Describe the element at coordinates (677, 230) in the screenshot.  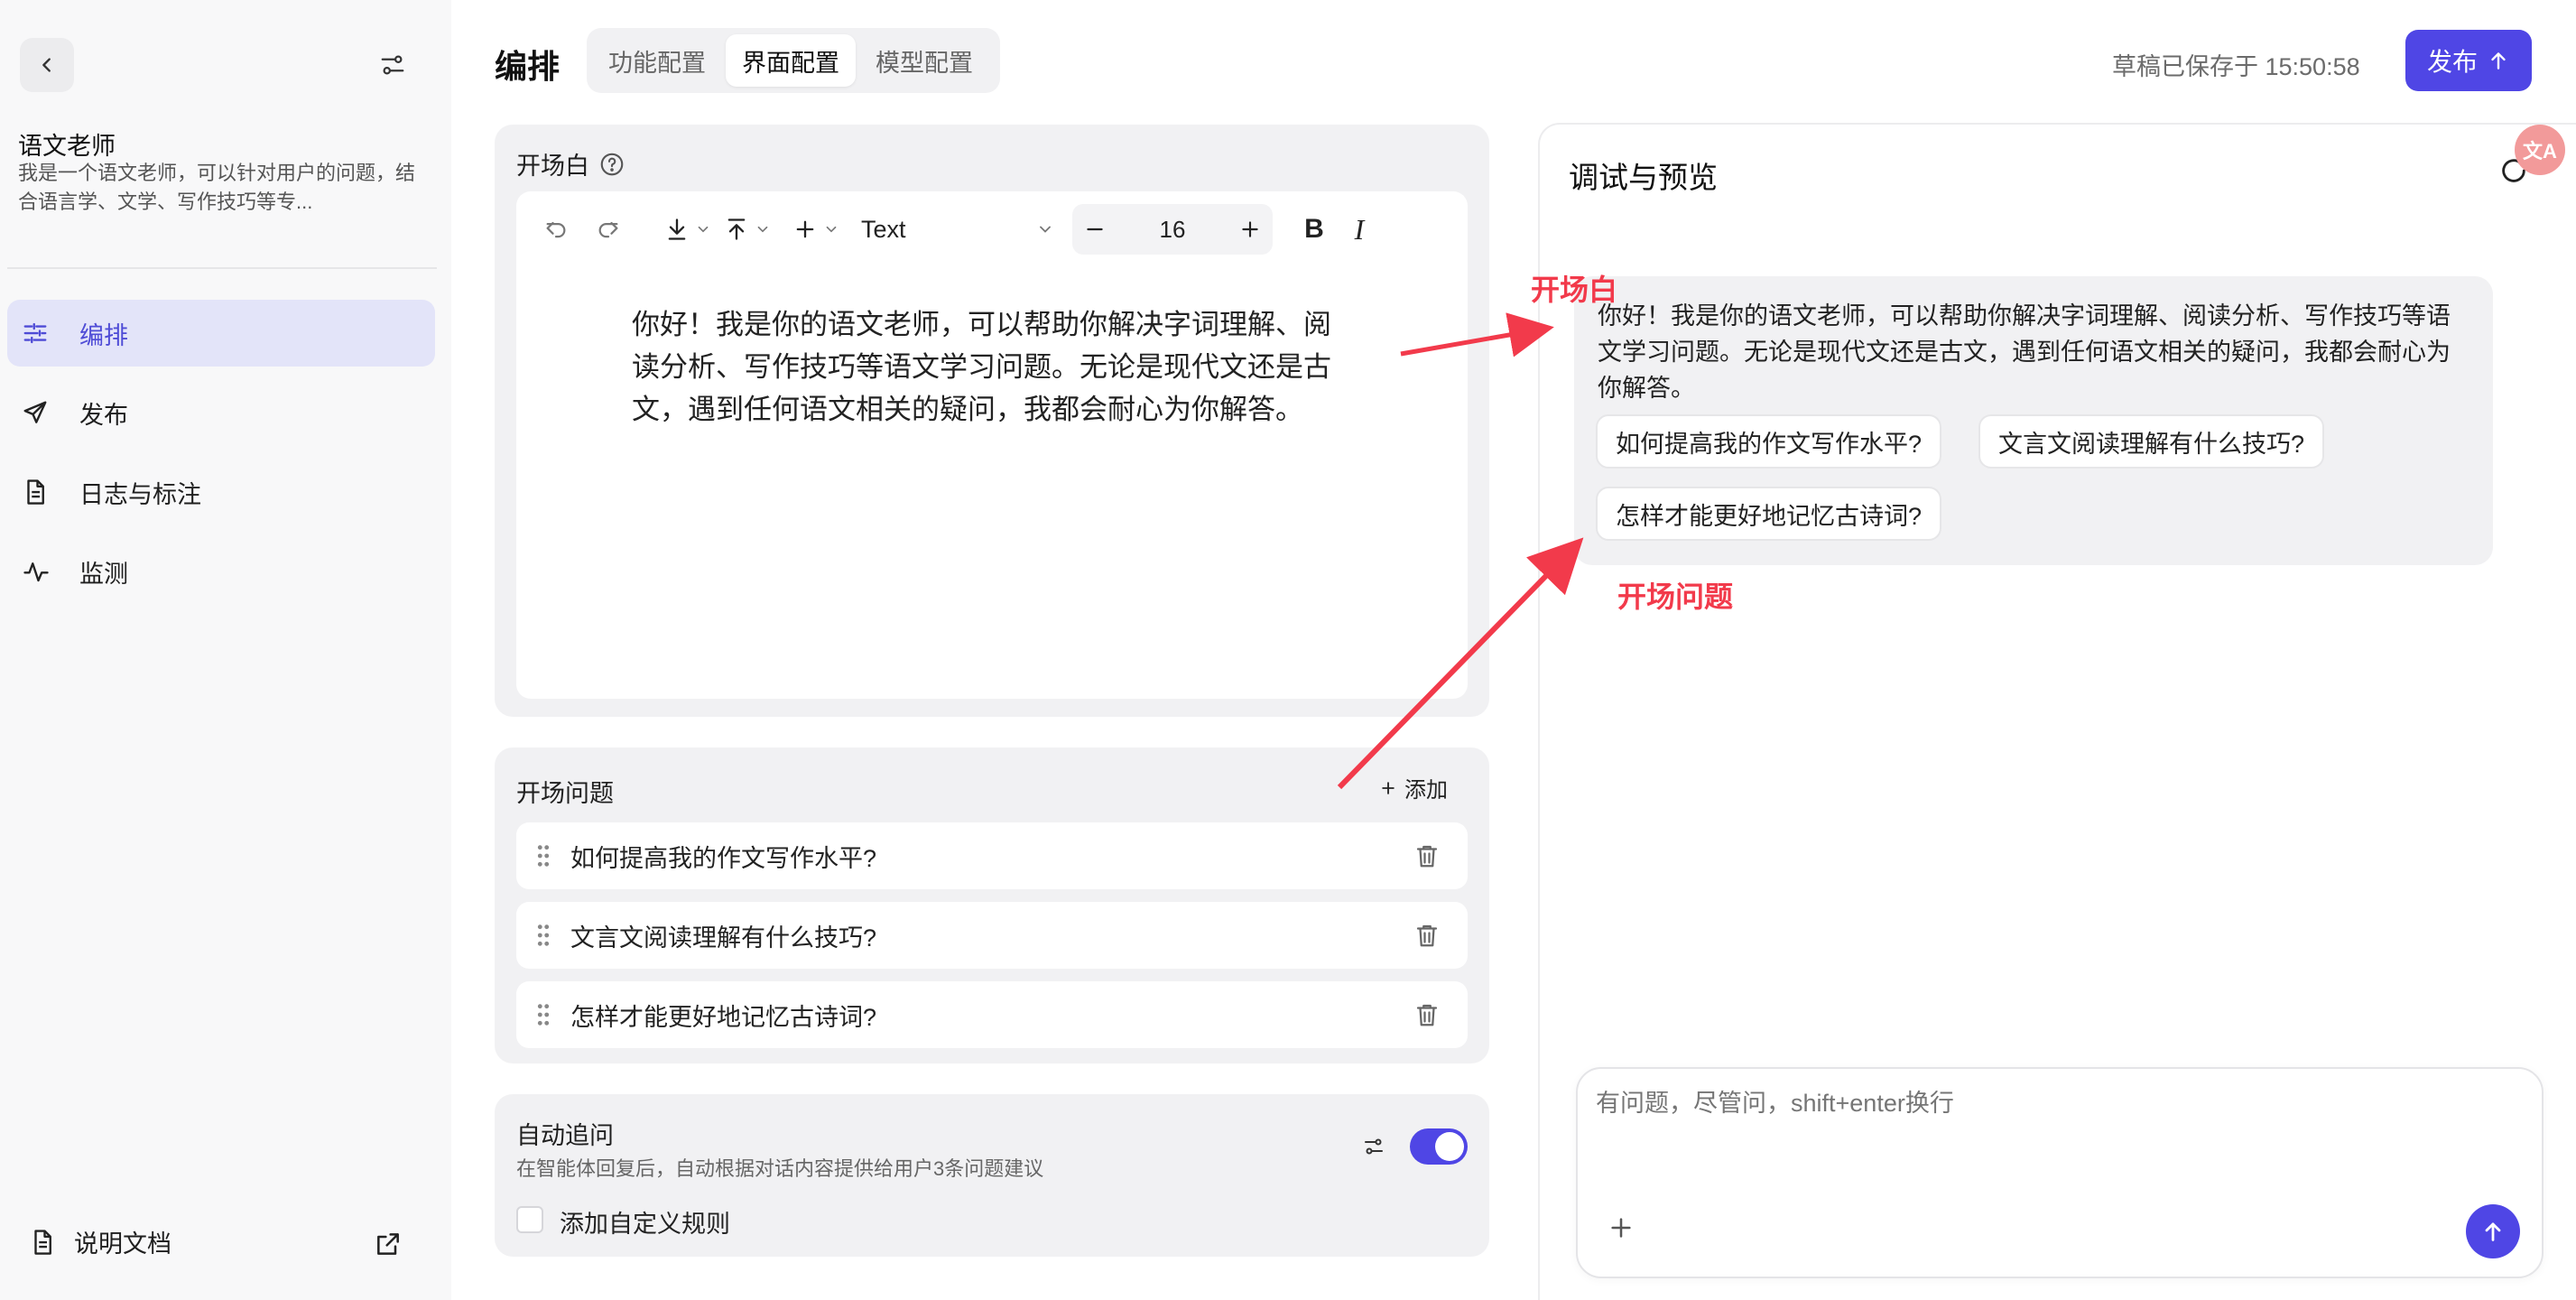
I see `arrow-down-to-line-icon` at that location.